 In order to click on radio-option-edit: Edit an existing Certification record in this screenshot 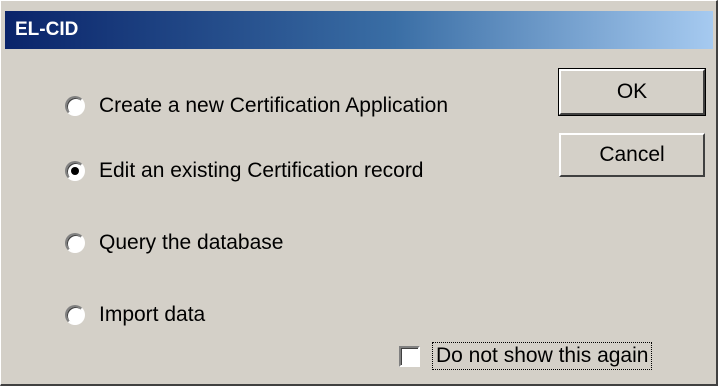, I will do `click(244, 171)`.